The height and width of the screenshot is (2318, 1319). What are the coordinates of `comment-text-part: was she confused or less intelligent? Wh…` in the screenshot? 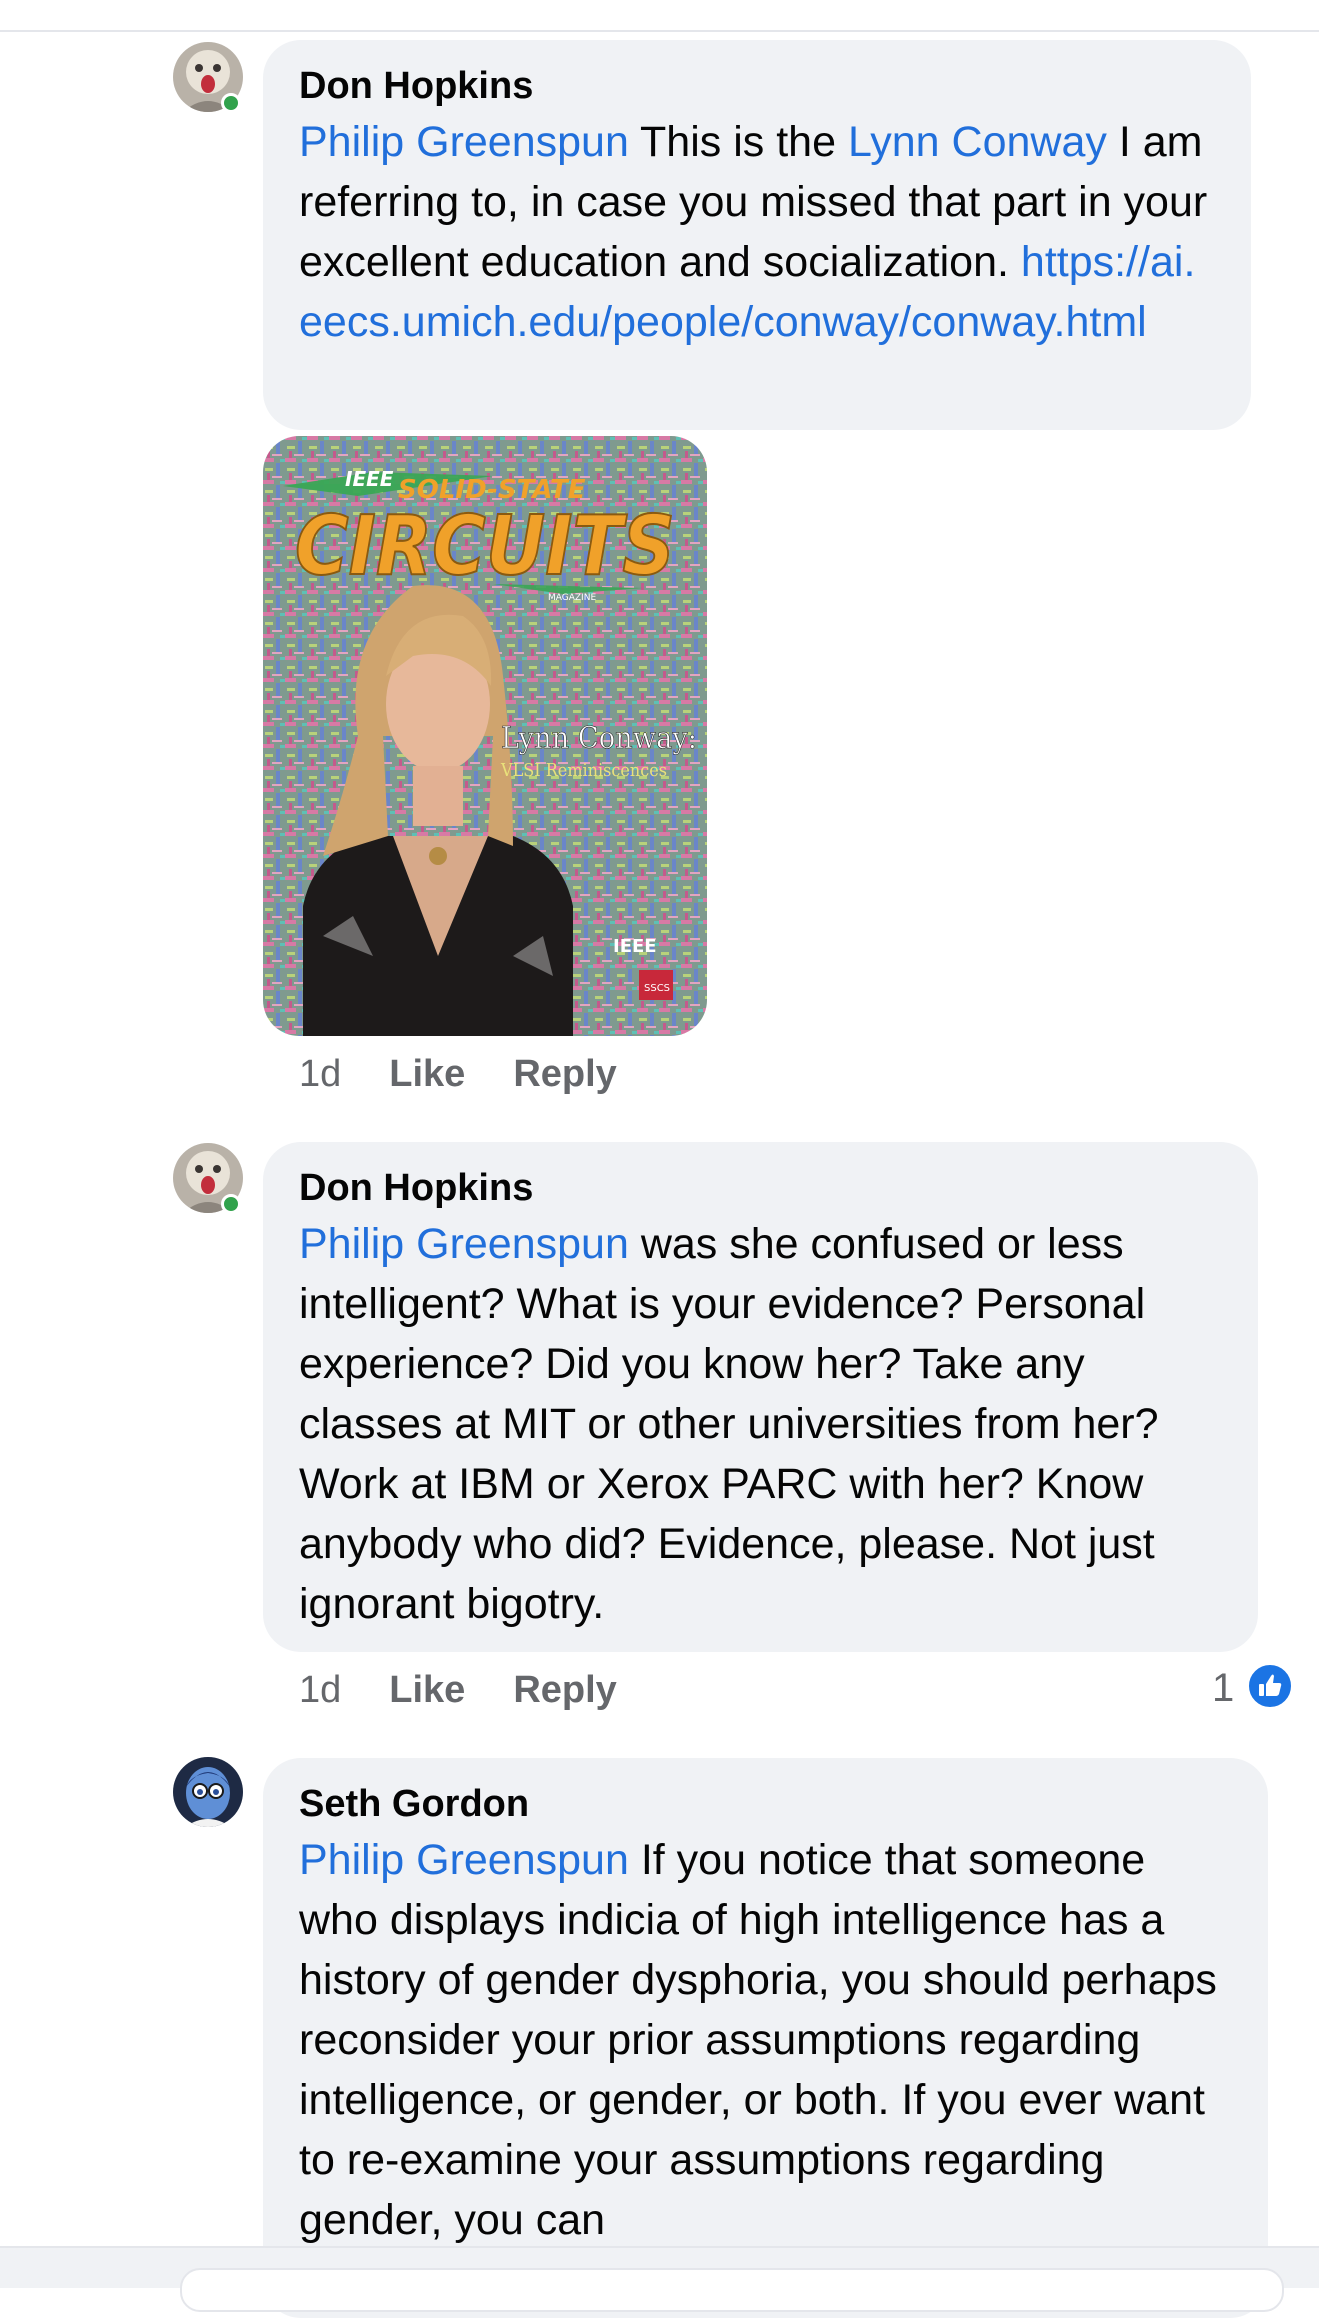 It's located at (729, 1424).